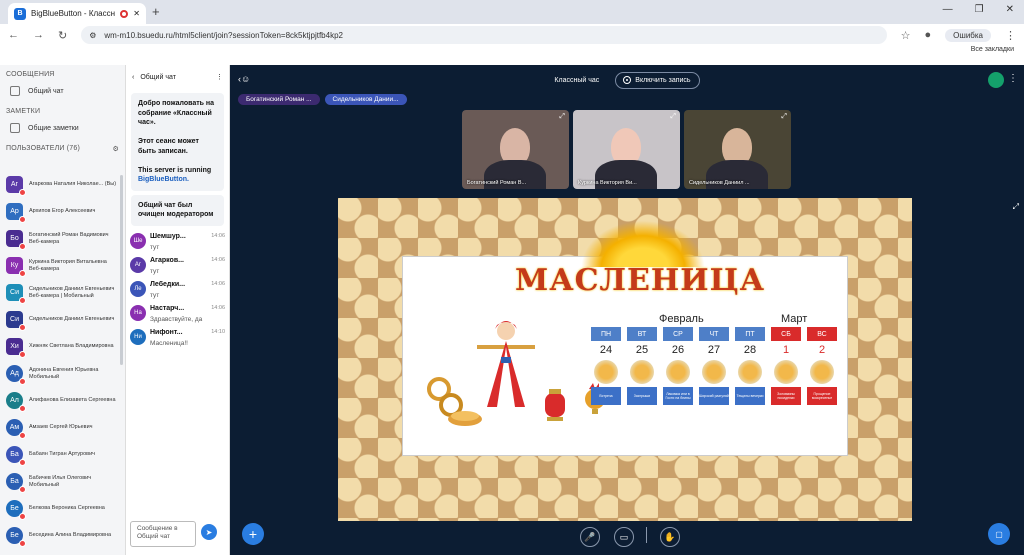  I want to click on user-list-item: Бо Богатинский Роман Вадимович Веб-камера, so click(62, 238).